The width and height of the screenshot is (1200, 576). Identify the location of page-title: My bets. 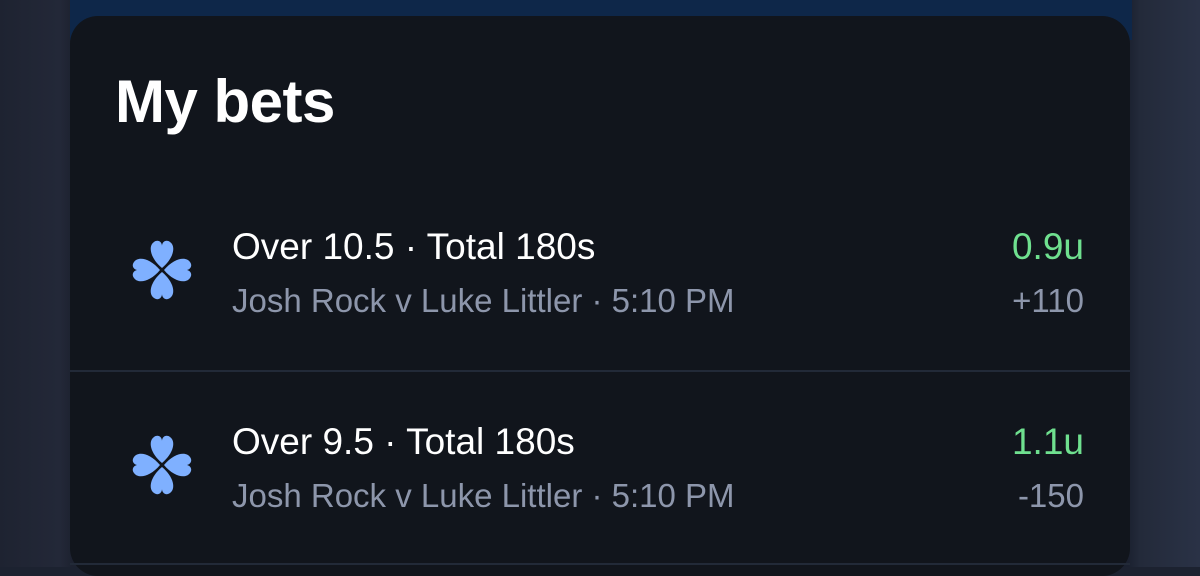
(225, 101).